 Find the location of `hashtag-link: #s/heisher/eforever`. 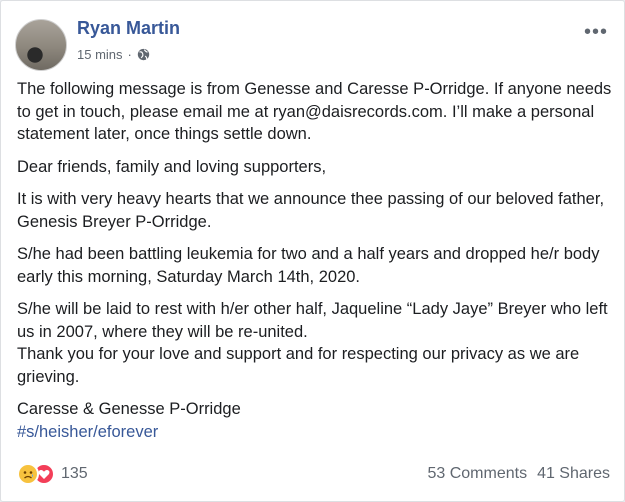

hashtag-link: #s/heisher/eforever is located at coordinates (87, 432).